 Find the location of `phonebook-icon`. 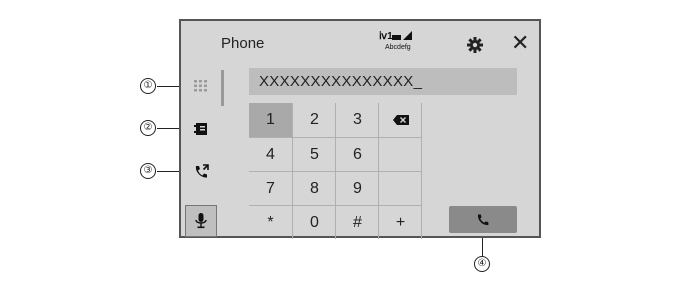

phonebook-icon is located at coordinates (200, 129).